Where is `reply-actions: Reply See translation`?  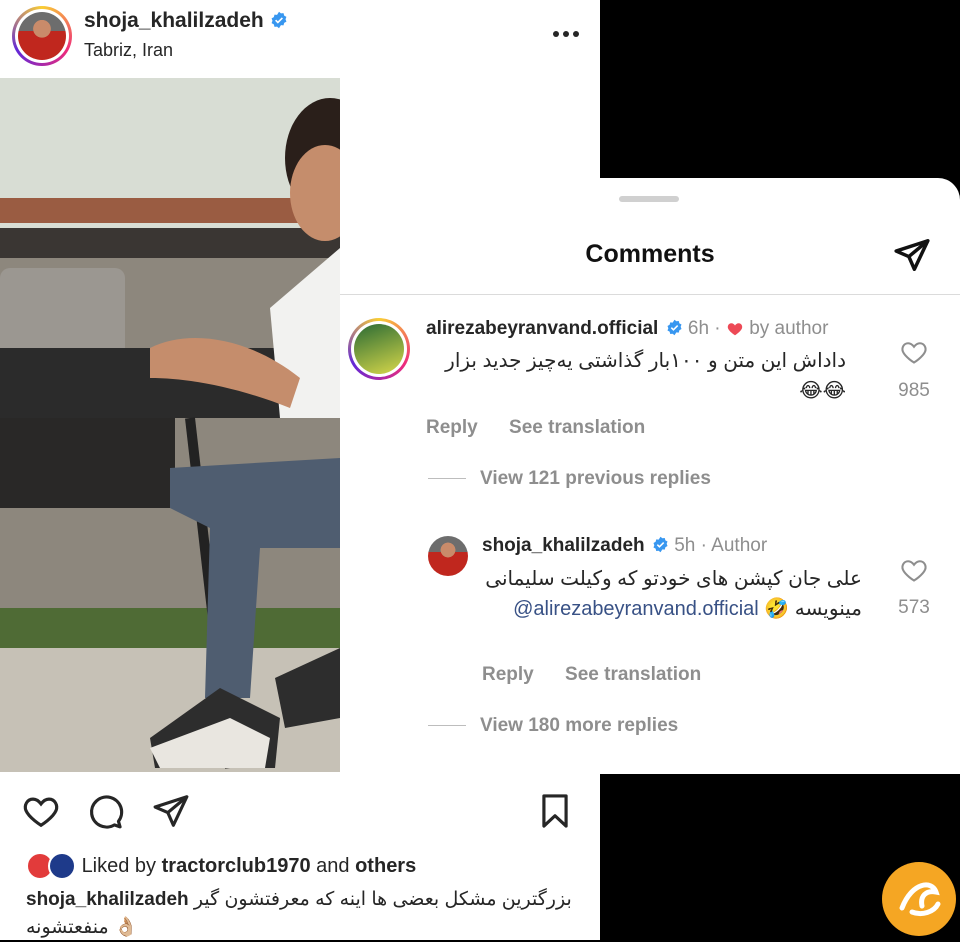 reply-actions: Reply See translation is located at coordinates (604, 675).